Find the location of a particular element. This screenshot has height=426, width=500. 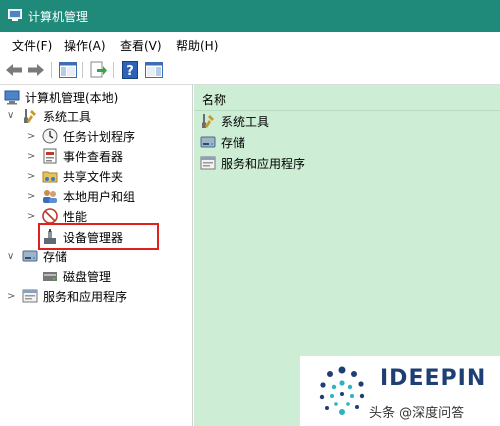

clock-icon is located at coordinates (50, 136).